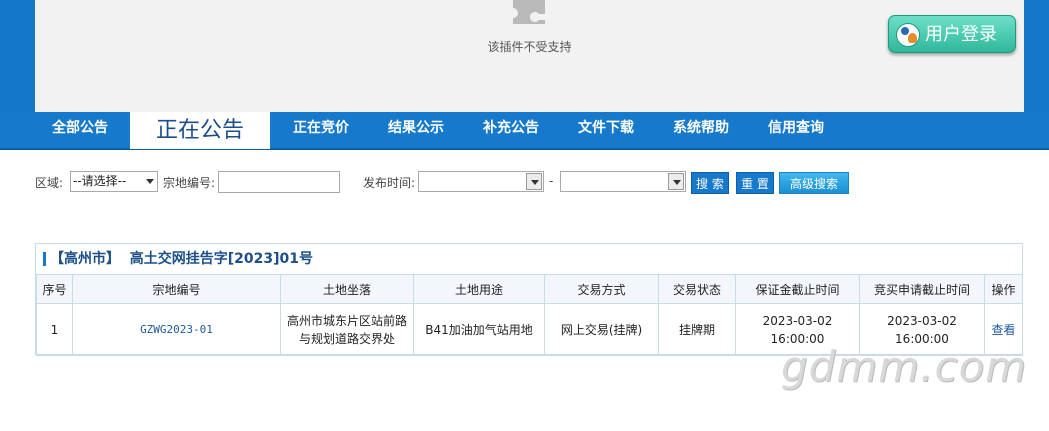  What do you see at coordinates (908, 35) in the screenshot?
I see `users-avatar-icon` at bounding box center [908, 35].